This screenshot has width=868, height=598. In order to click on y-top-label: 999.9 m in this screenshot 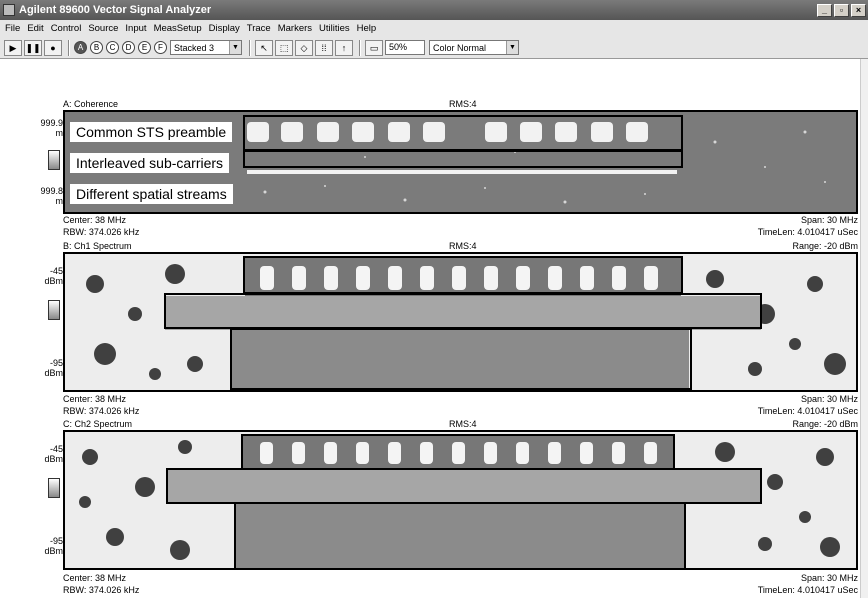, I will do `click(51, 128)`.